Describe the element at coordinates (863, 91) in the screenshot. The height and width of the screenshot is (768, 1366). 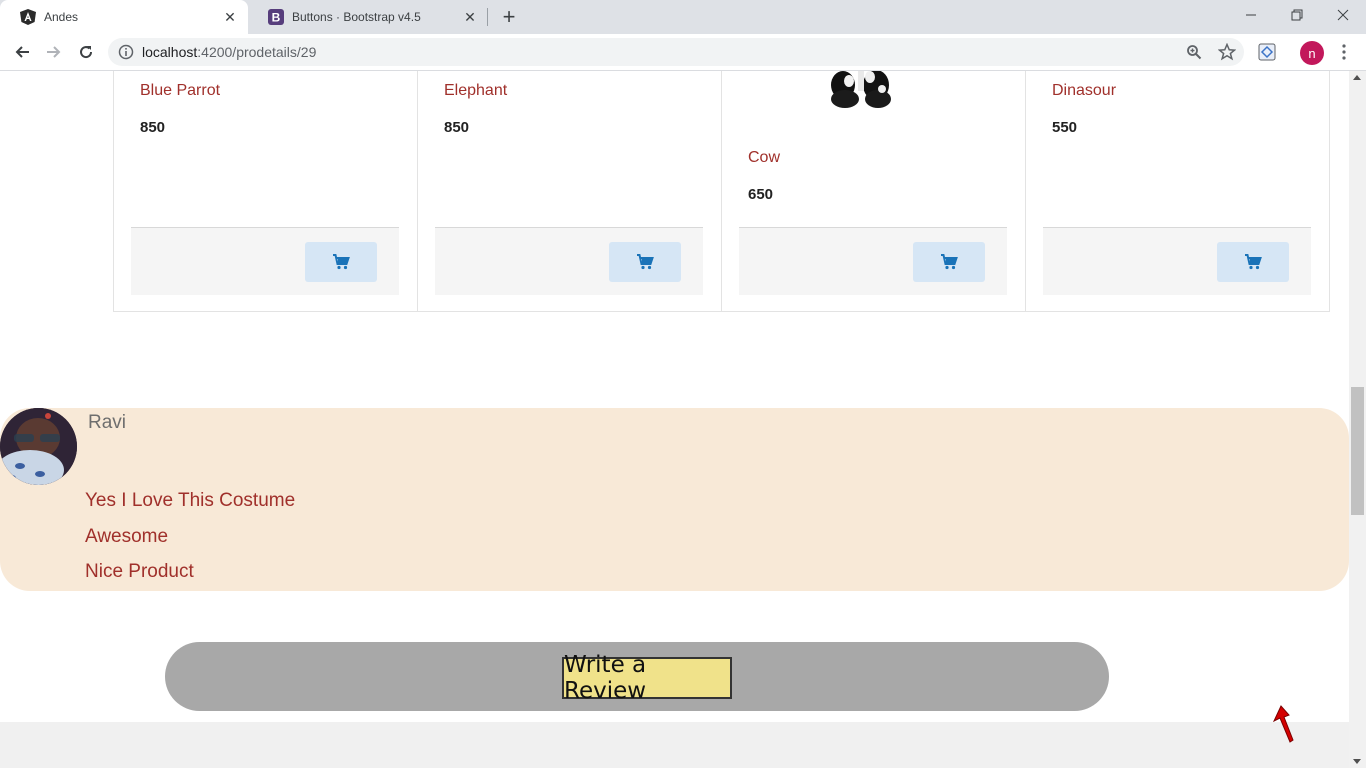
I see `product-image` at that location.